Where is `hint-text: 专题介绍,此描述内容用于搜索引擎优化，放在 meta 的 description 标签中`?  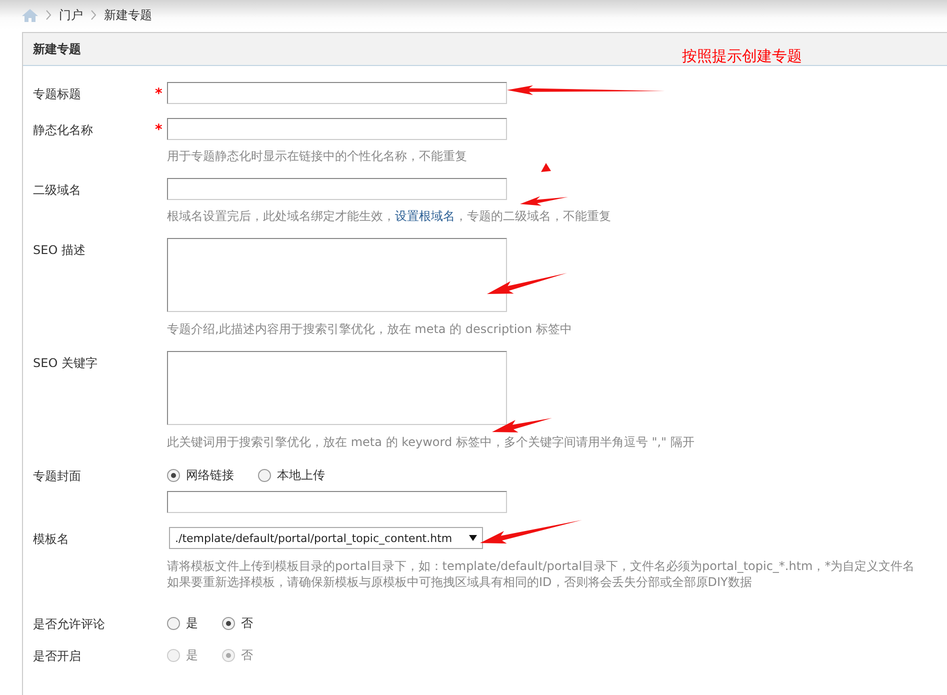 hint-text: 专题介绍,此描述内容用于搜索引擎优化，放在 meta 的 description 标签中 is located at coordinates (369, 329).